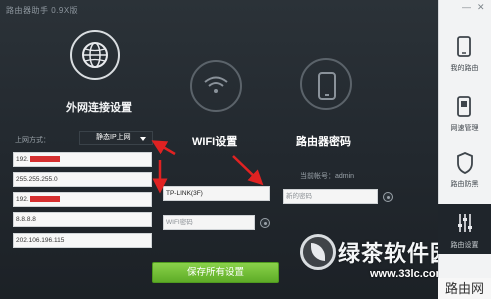 The image size is (491, 299). I want to click on watermark-logo, so click(318, 252).